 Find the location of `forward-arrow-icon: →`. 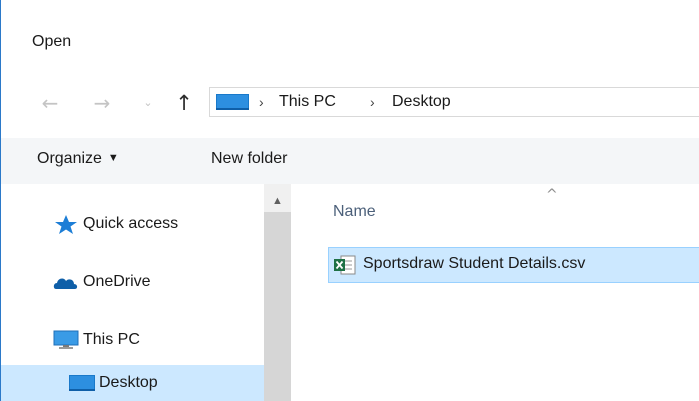

forward-arrow-icon: → is located at coordinates (102, 103).